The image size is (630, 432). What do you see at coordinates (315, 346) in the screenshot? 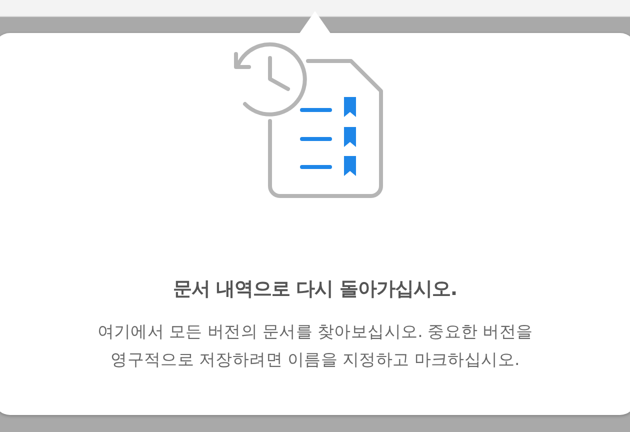
I see `popover-description: 여기에서 모든 버전의 문서를 찾아보십시오. 중요한 버전을 영구적으로 저장하려면 이름을 지정하고 마크하십시오.` at bounding box center [315, 346].